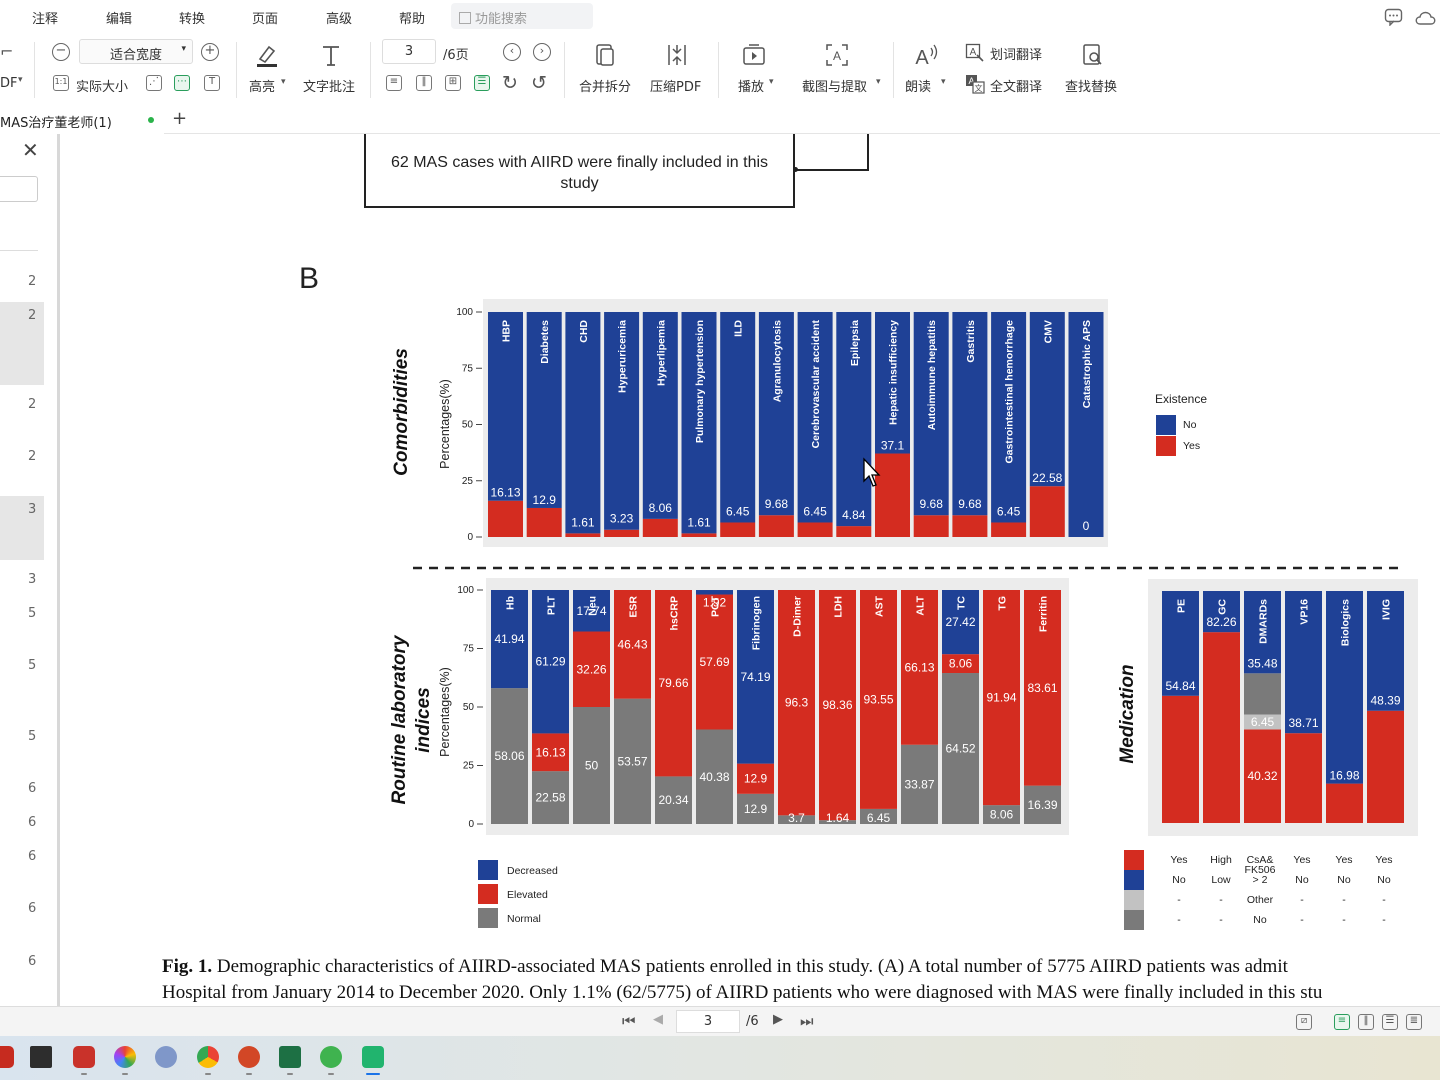 The width and height of the screenshot is (1440, 1080). I want to click on menu-convert: 转换, so click(192, 17).